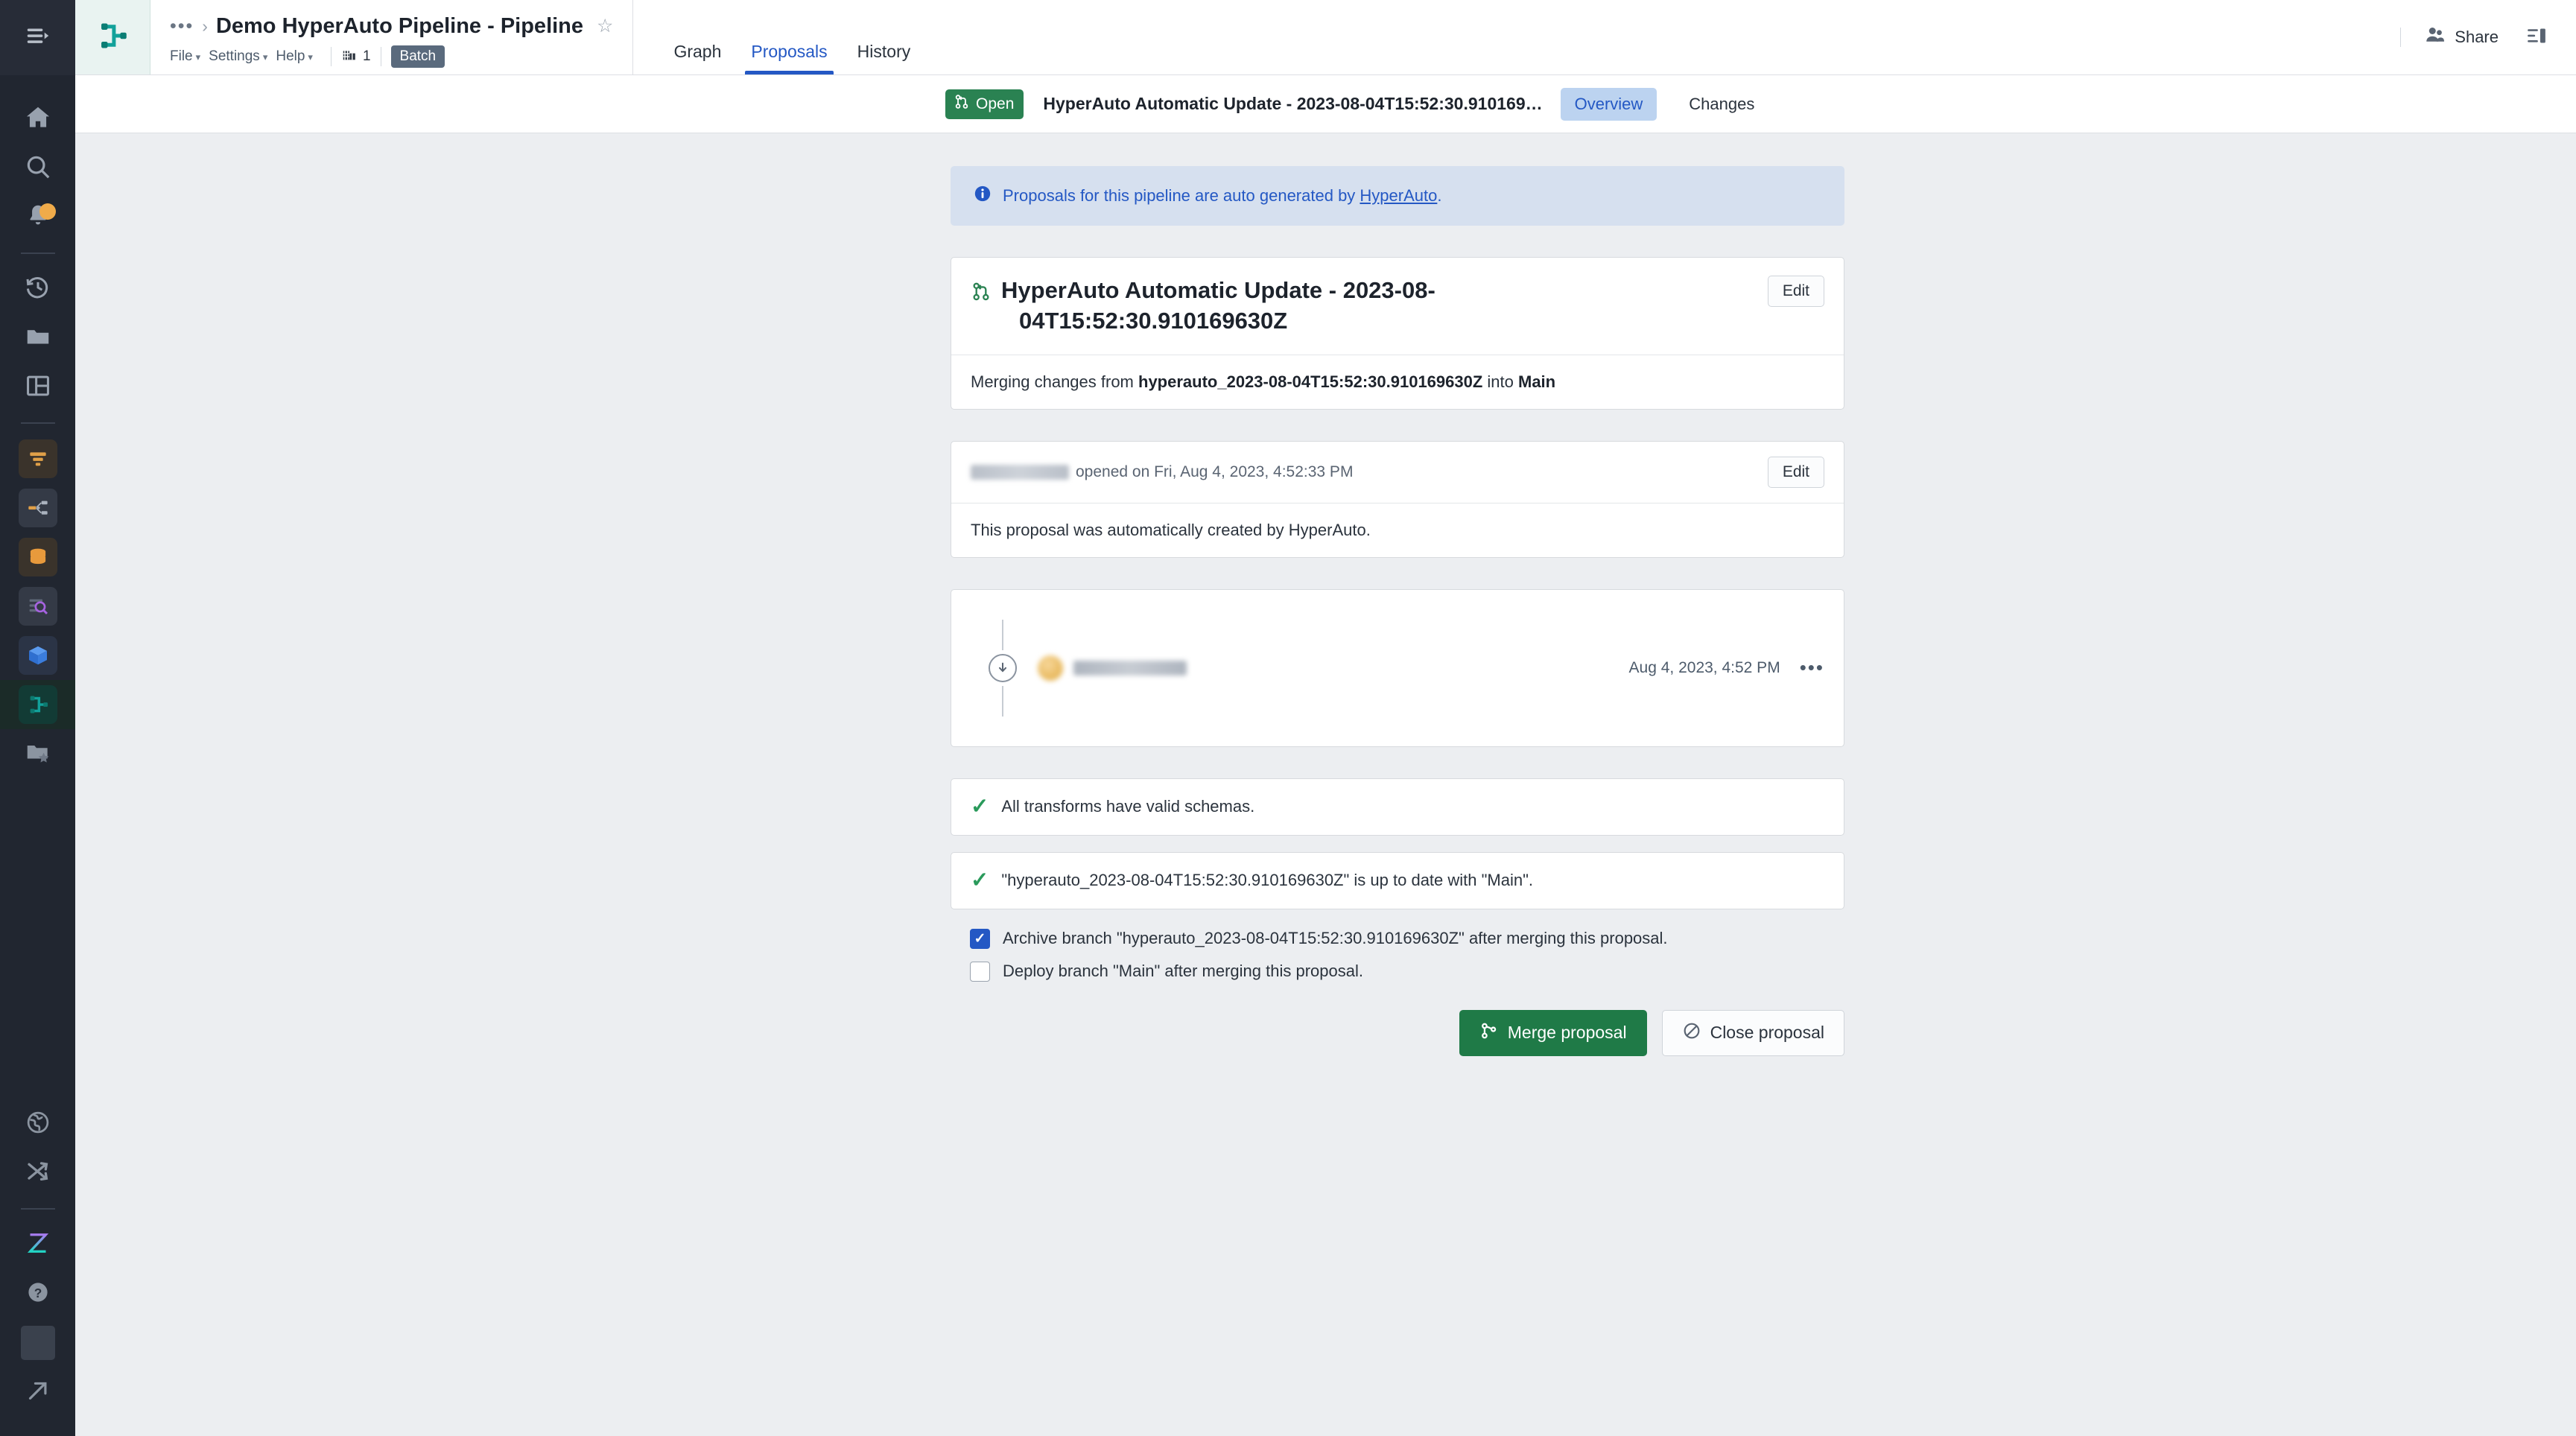 Image resolution: width=2576 pixels, height=1436 pixels. What do you see at coordinates (1796, 472) in the screenshot?
I see `edit-description-button: Edit` at bounding box center [1796, 472].